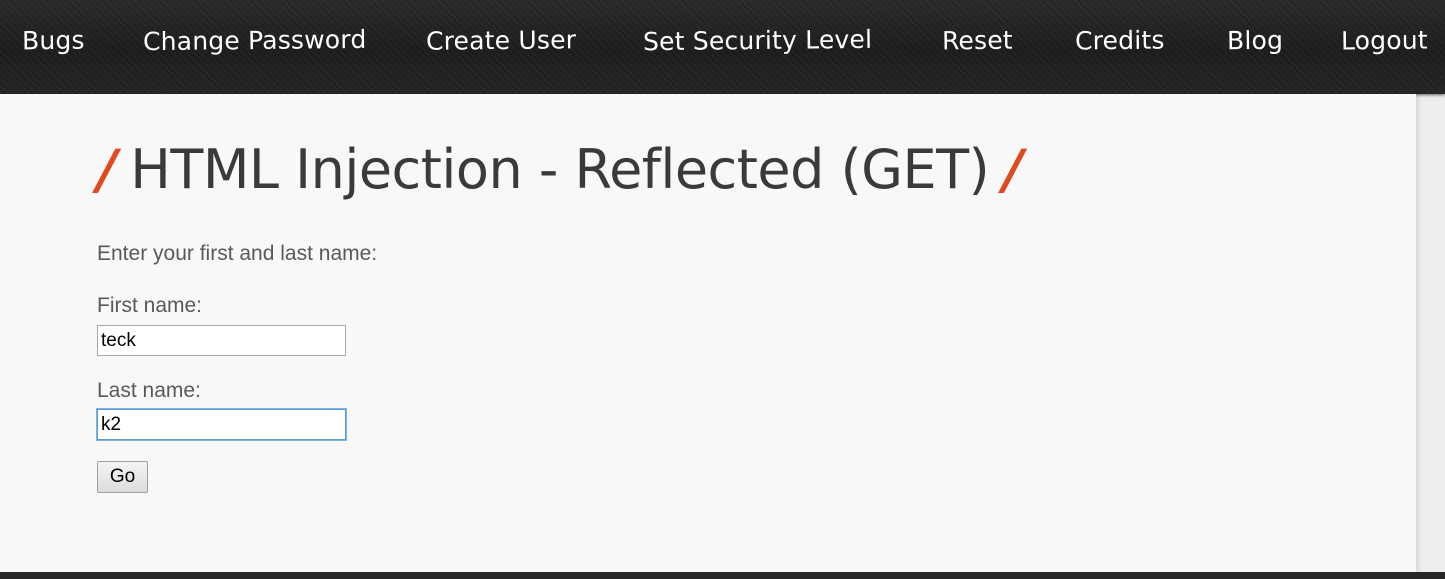 This screenshot has width=1445, height=579. Describe the element at coordinates (757, 40) in the screenshot. I see `nav-item-set-security-level: Set Security Level` at that location.